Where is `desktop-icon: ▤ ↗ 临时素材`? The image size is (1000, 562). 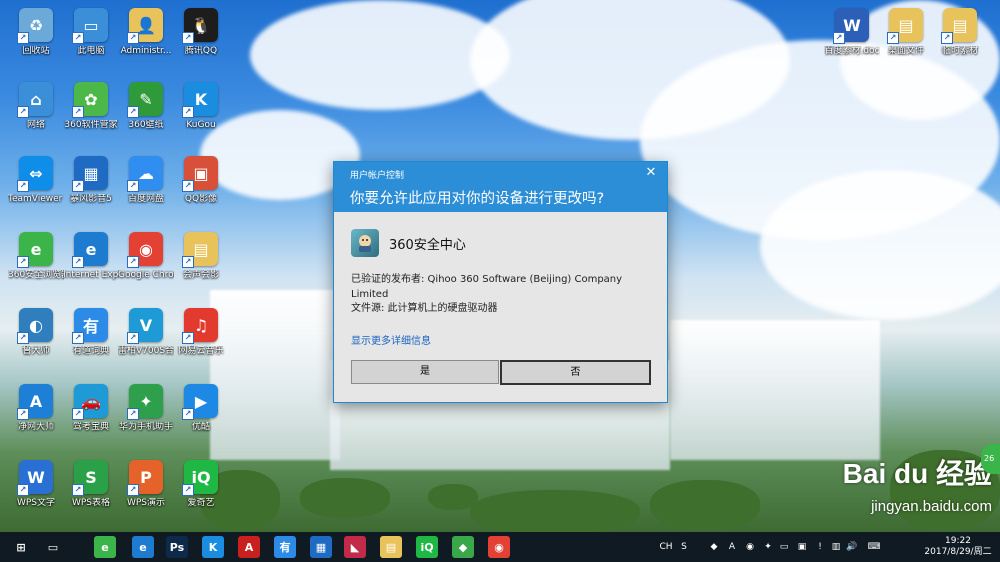
desktop-icon: ▤ ↗ 临时素材 is located at coordinates (960, 32).